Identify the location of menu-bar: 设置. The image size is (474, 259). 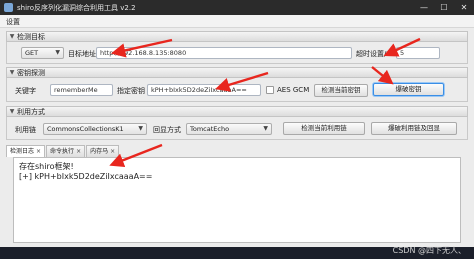
(237, 21).